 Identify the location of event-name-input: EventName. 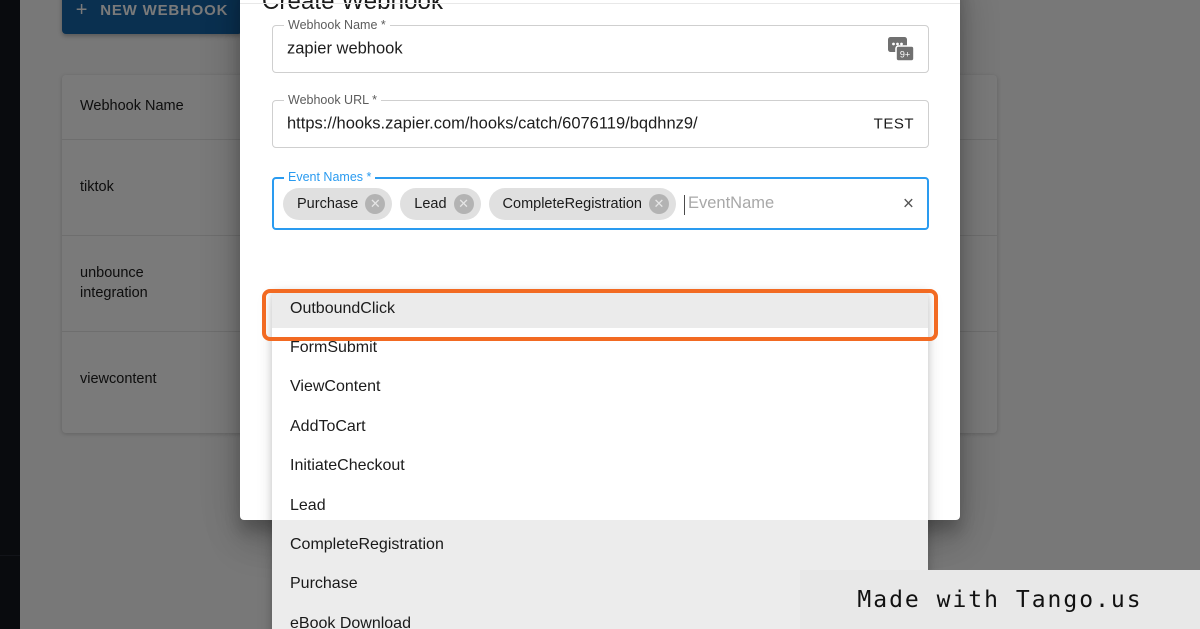
(729, 204).